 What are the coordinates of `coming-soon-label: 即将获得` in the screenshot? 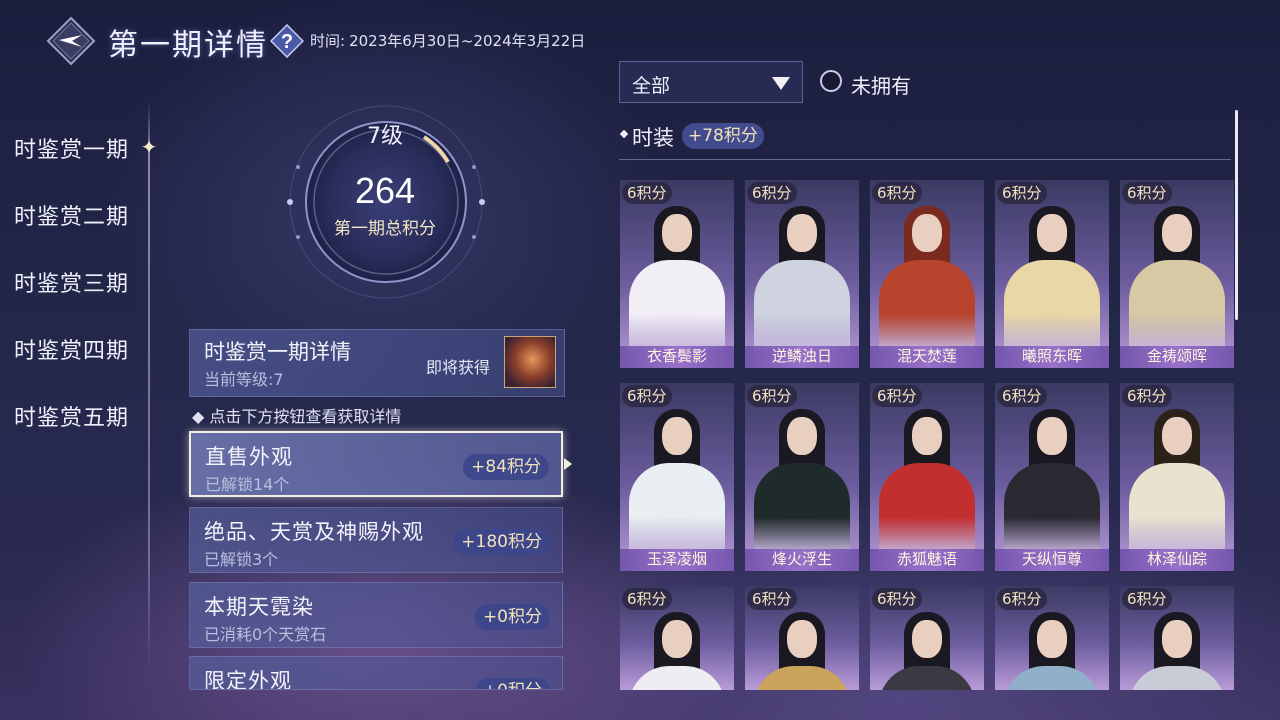 It's located at (458, 367).